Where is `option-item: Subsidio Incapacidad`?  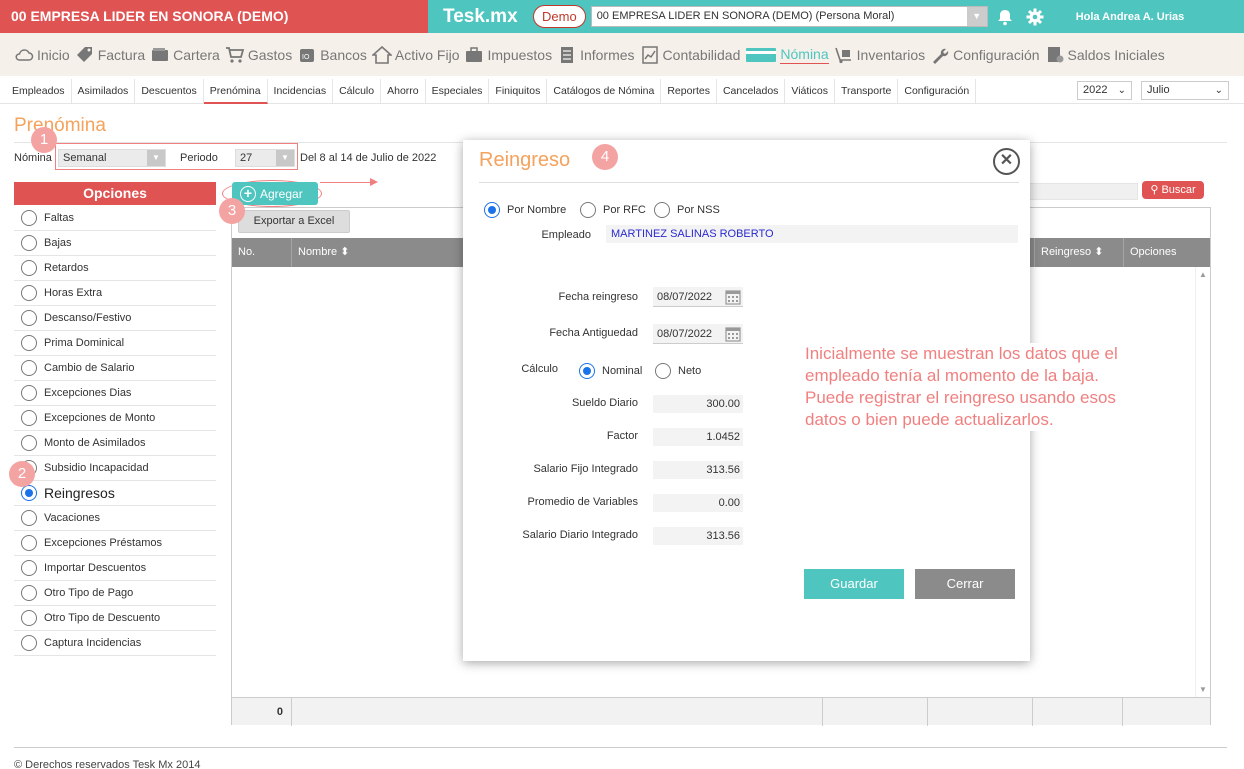 option-item: Subsidio Incapacidad is located at coordinates (115, 468).